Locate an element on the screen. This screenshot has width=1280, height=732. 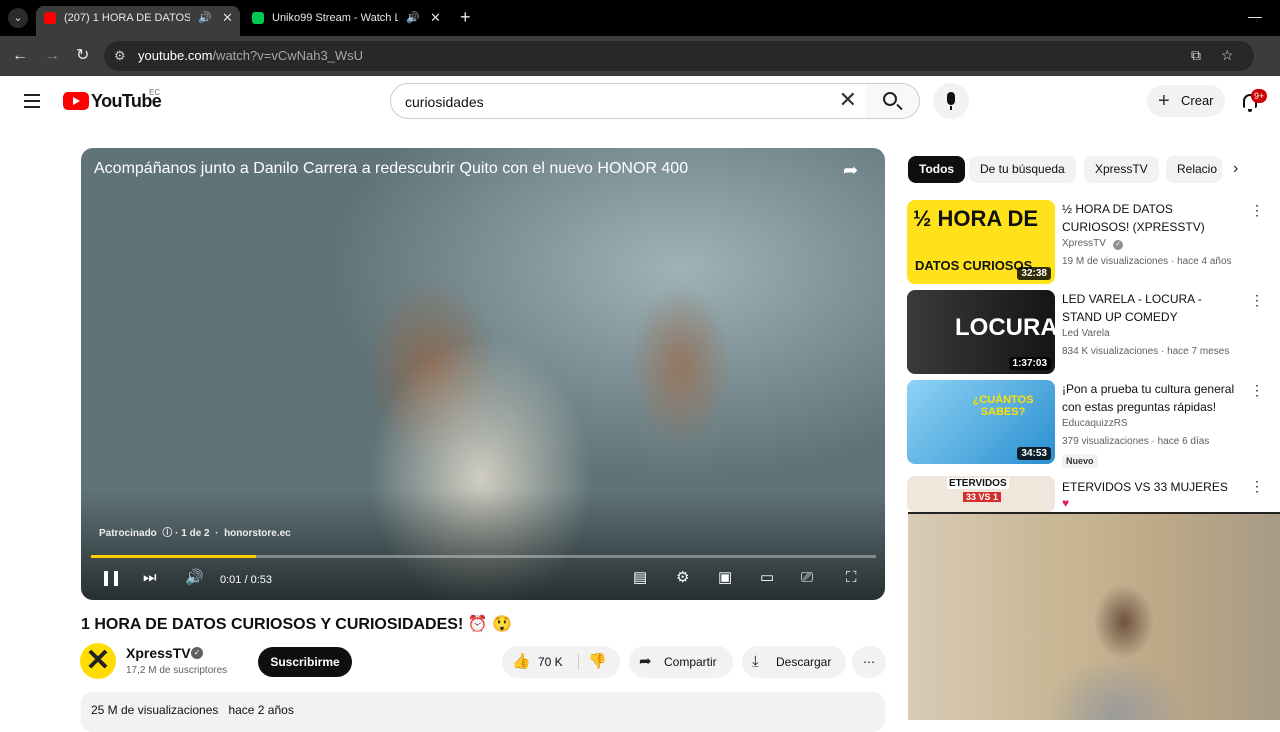
share-arrow-icon: ➦ is located at coordinates (850, 170).